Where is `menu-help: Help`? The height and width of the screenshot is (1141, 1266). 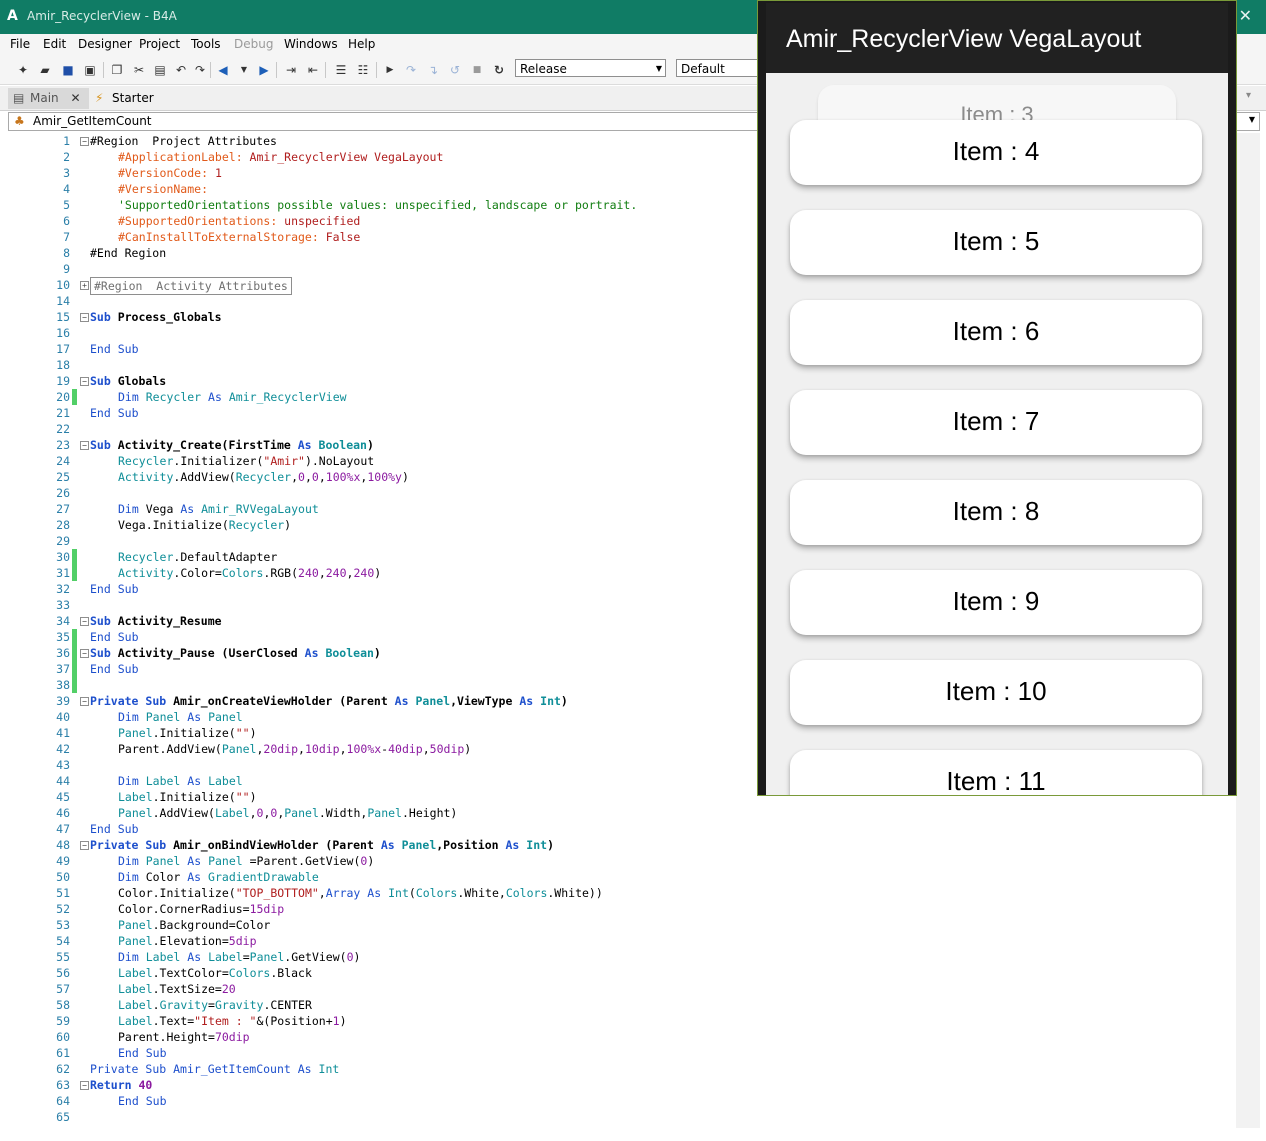 menu-help: Help is located at coordinates (361, 44).